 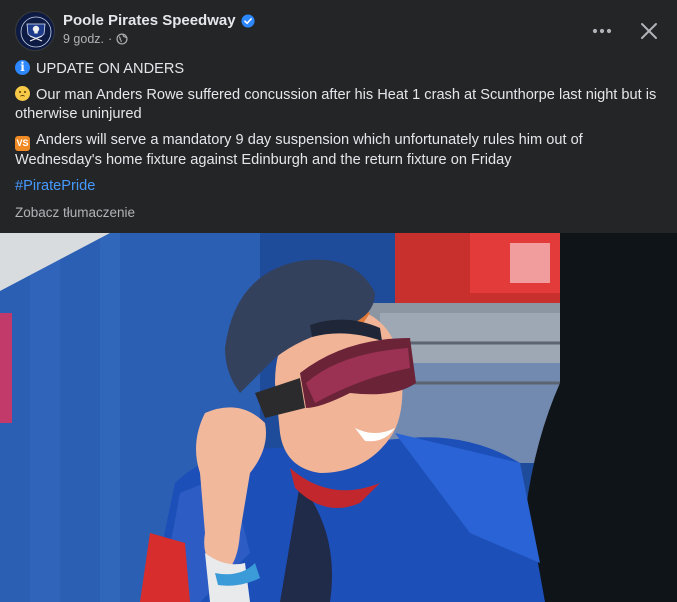 I want to click on post-heading-text: UPDATE ON ANDERS, so click(x=110, y=69).